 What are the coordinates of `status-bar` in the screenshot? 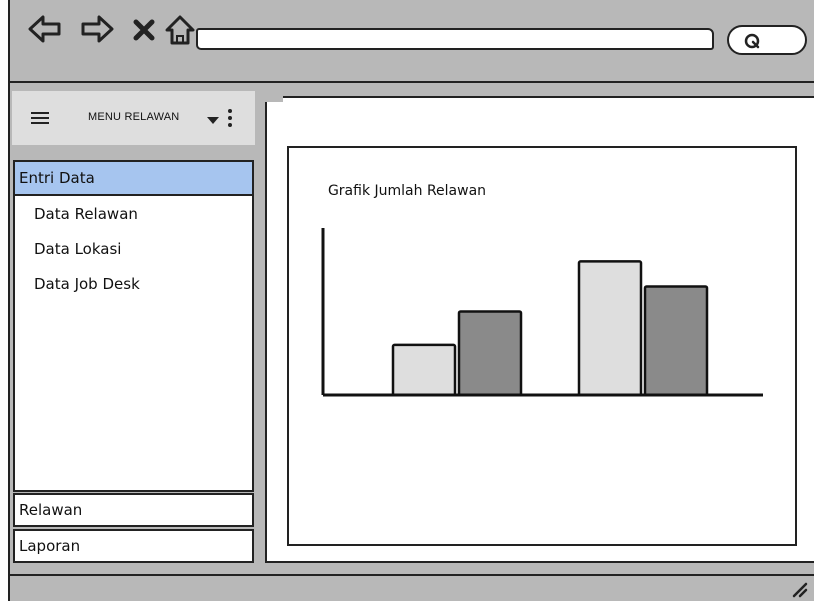 It's located at (411, 587).